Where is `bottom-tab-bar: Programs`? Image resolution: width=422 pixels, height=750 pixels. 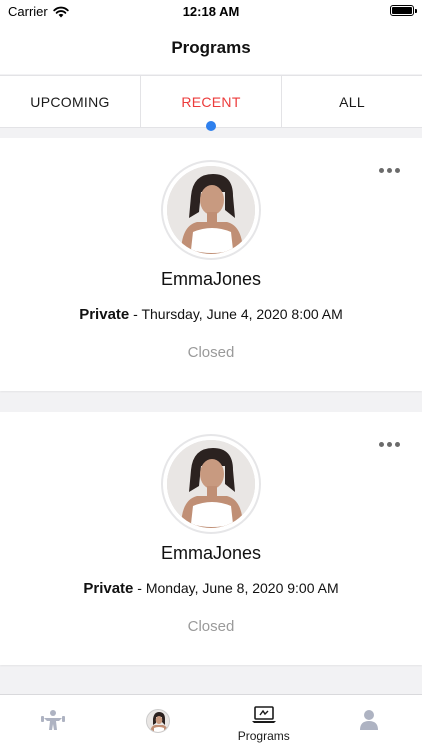
bottom-tab-bar: Programs is located at coordinates (211, 722).